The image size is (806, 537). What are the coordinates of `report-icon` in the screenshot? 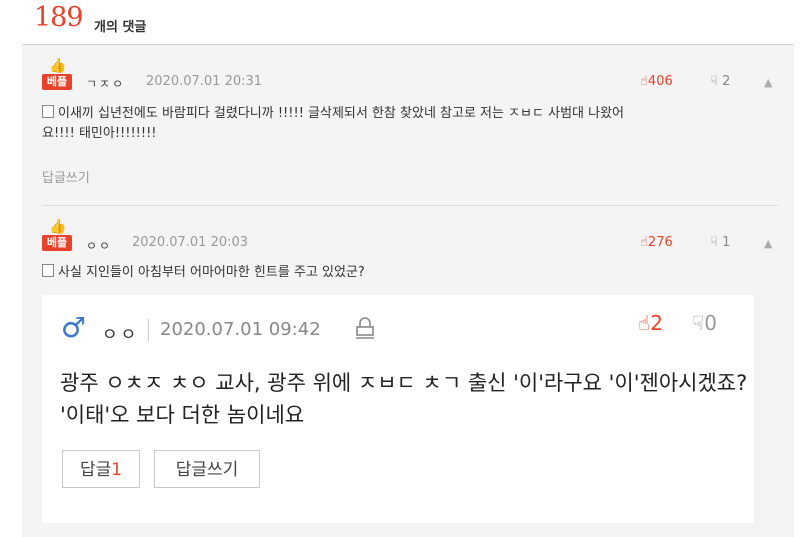 It's located at (365, 328).